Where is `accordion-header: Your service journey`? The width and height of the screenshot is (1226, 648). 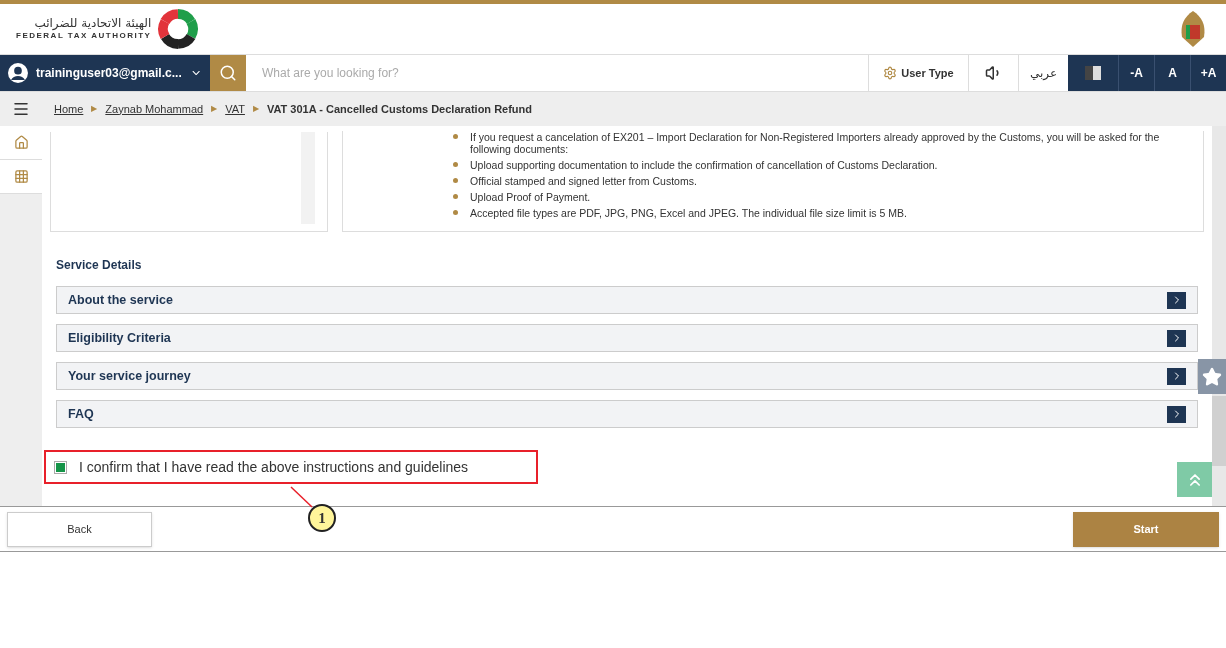
accordion-header: Your service journey is located at coordinates (627, 376).